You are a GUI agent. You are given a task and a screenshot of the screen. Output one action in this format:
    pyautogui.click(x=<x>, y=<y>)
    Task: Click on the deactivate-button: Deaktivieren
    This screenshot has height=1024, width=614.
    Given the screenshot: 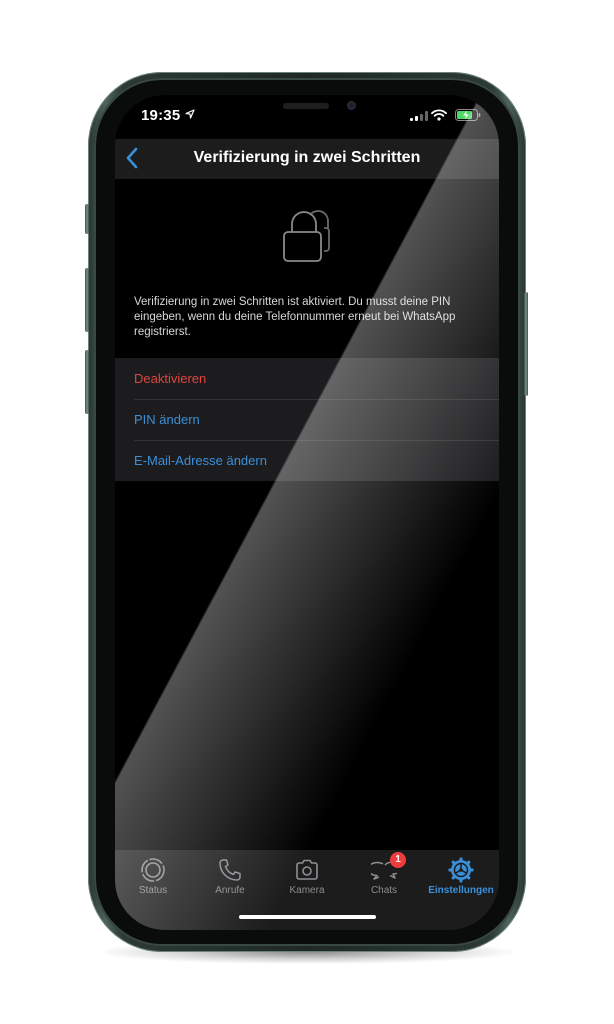 What is the action you would take?
    pyautogui.click(x=307, y=378)
    